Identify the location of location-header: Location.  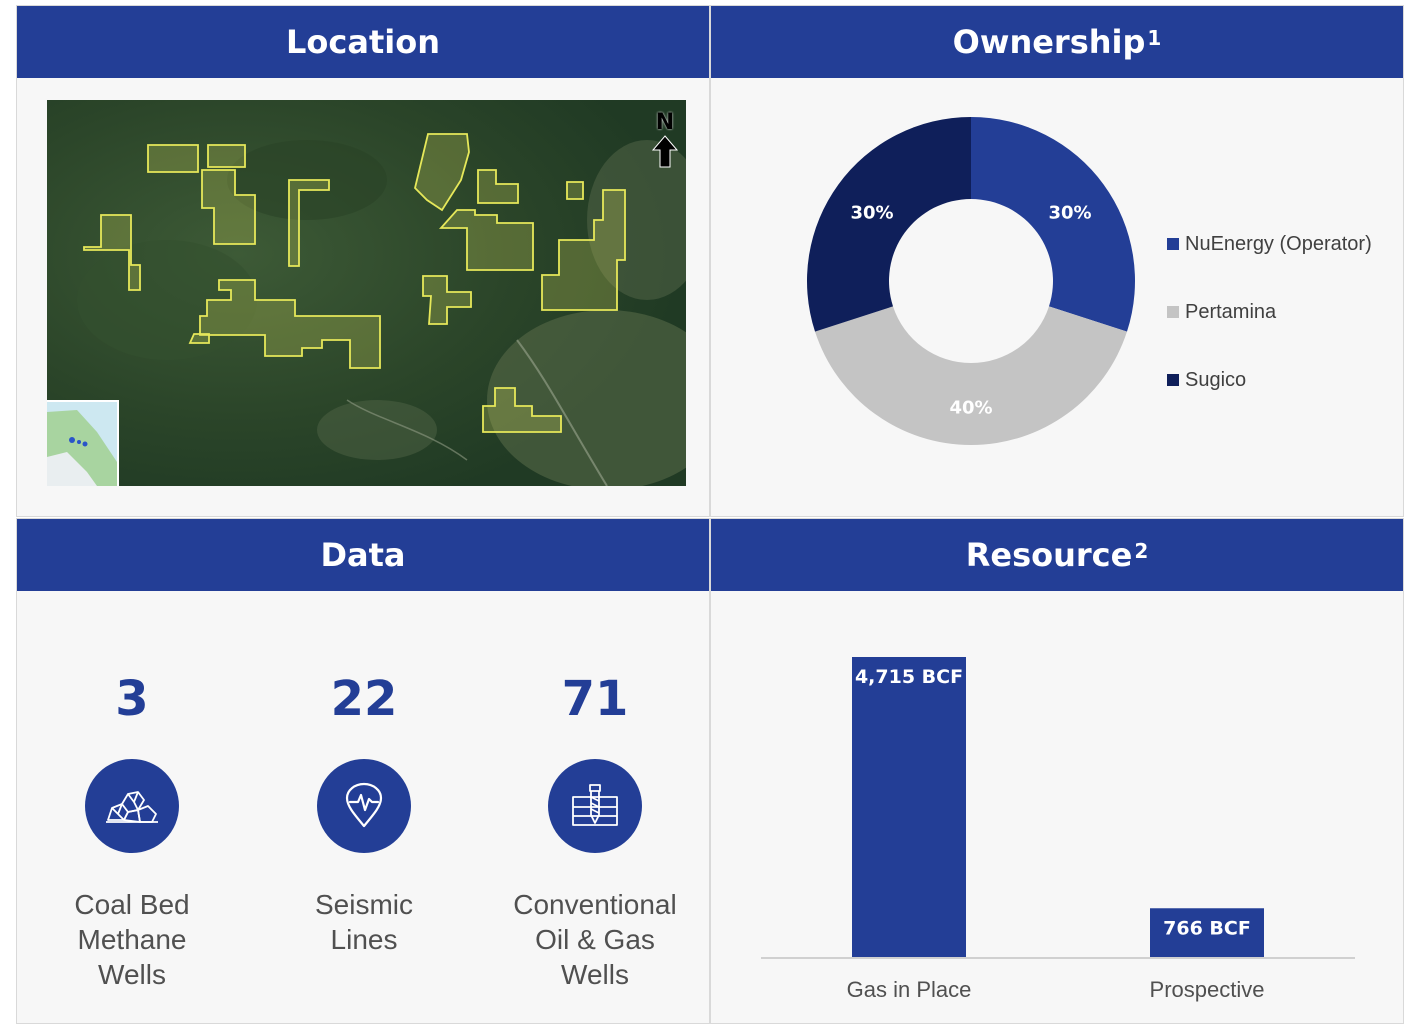
(363, 42).